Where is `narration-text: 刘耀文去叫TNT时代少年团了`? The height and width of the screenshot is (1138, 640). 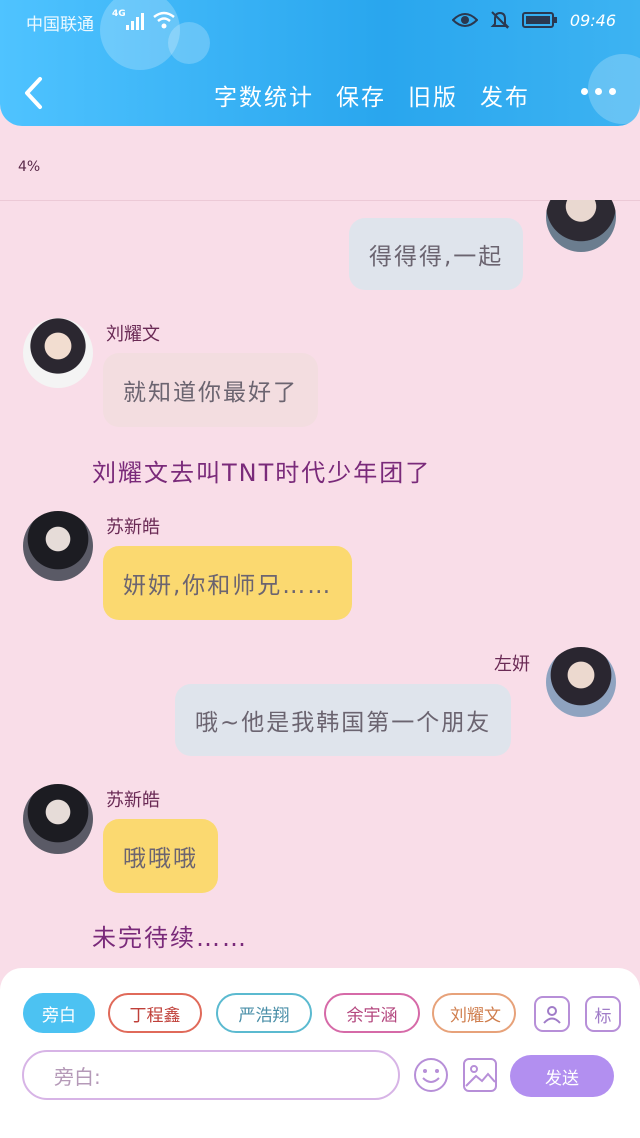 narration-text: 刘耀文去叫TNT时代少年团了 is located at coordinates (261, 470).